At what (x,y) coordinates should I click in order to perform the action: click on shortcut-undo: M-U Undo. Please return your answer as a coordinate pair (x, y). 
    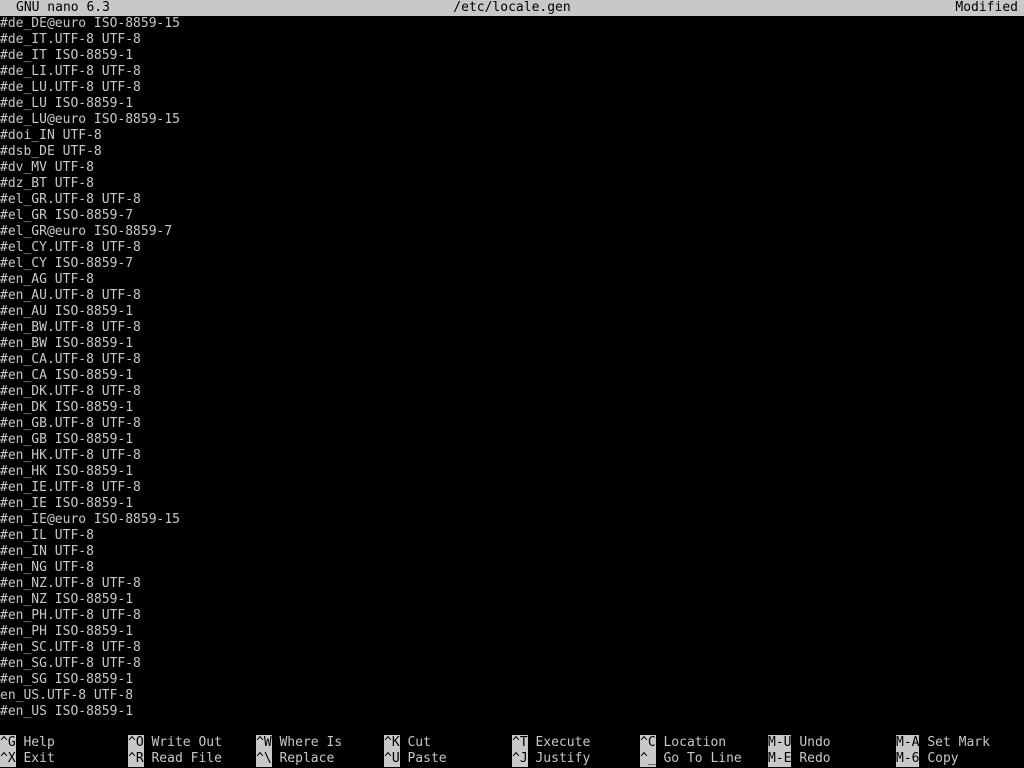
    Looking at the image, I should click on (799, 743).